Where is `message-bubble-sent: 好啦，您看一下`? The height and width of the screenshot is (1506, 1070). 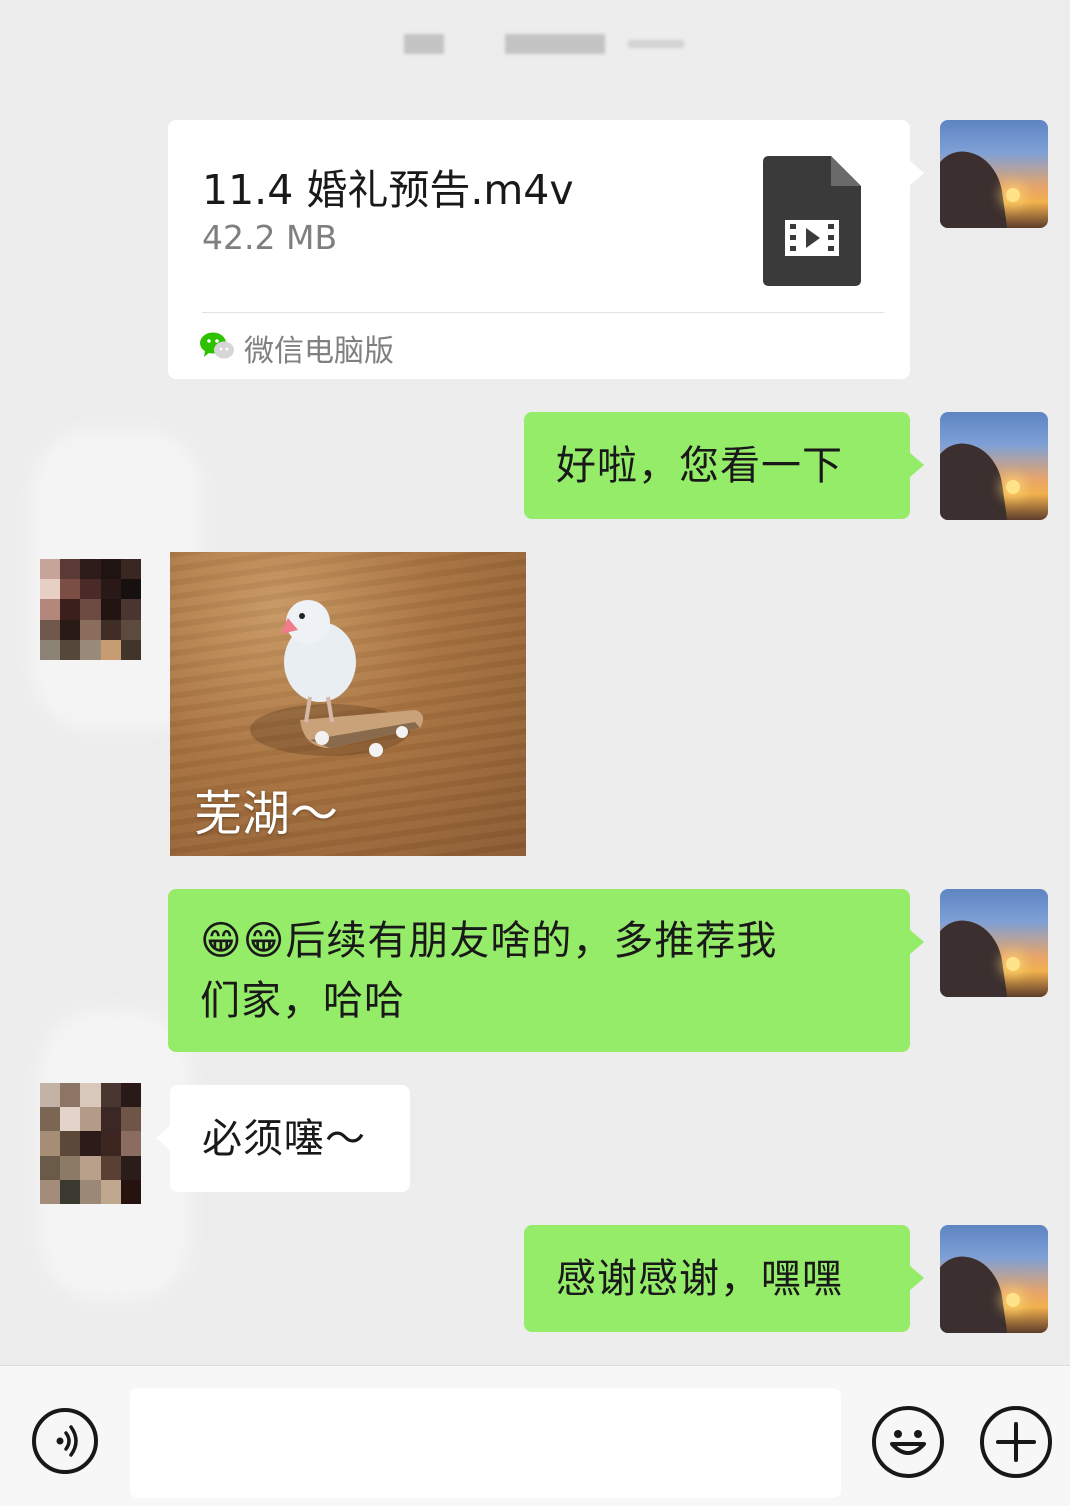
message-bubble-sent: 好啦，您看一下 is located at coordinates (724, 465).